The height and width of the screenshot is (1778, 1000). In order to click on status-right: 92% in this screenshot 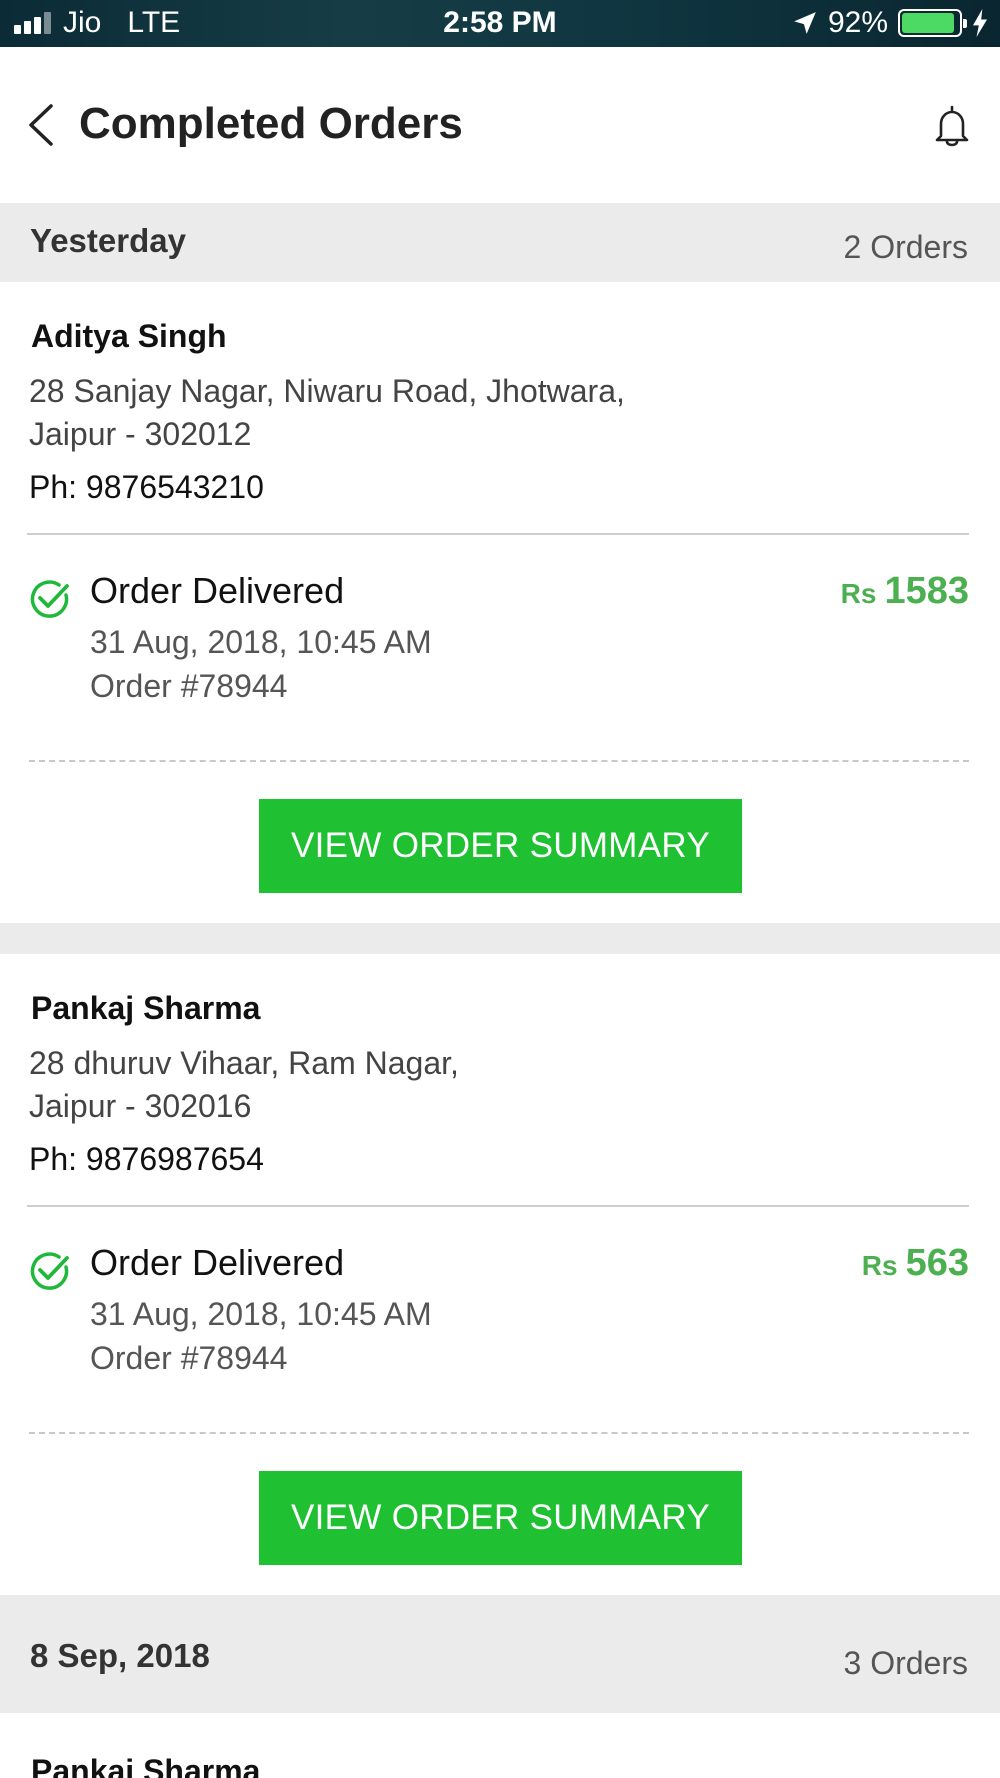, I will do `click(890, 23)`.